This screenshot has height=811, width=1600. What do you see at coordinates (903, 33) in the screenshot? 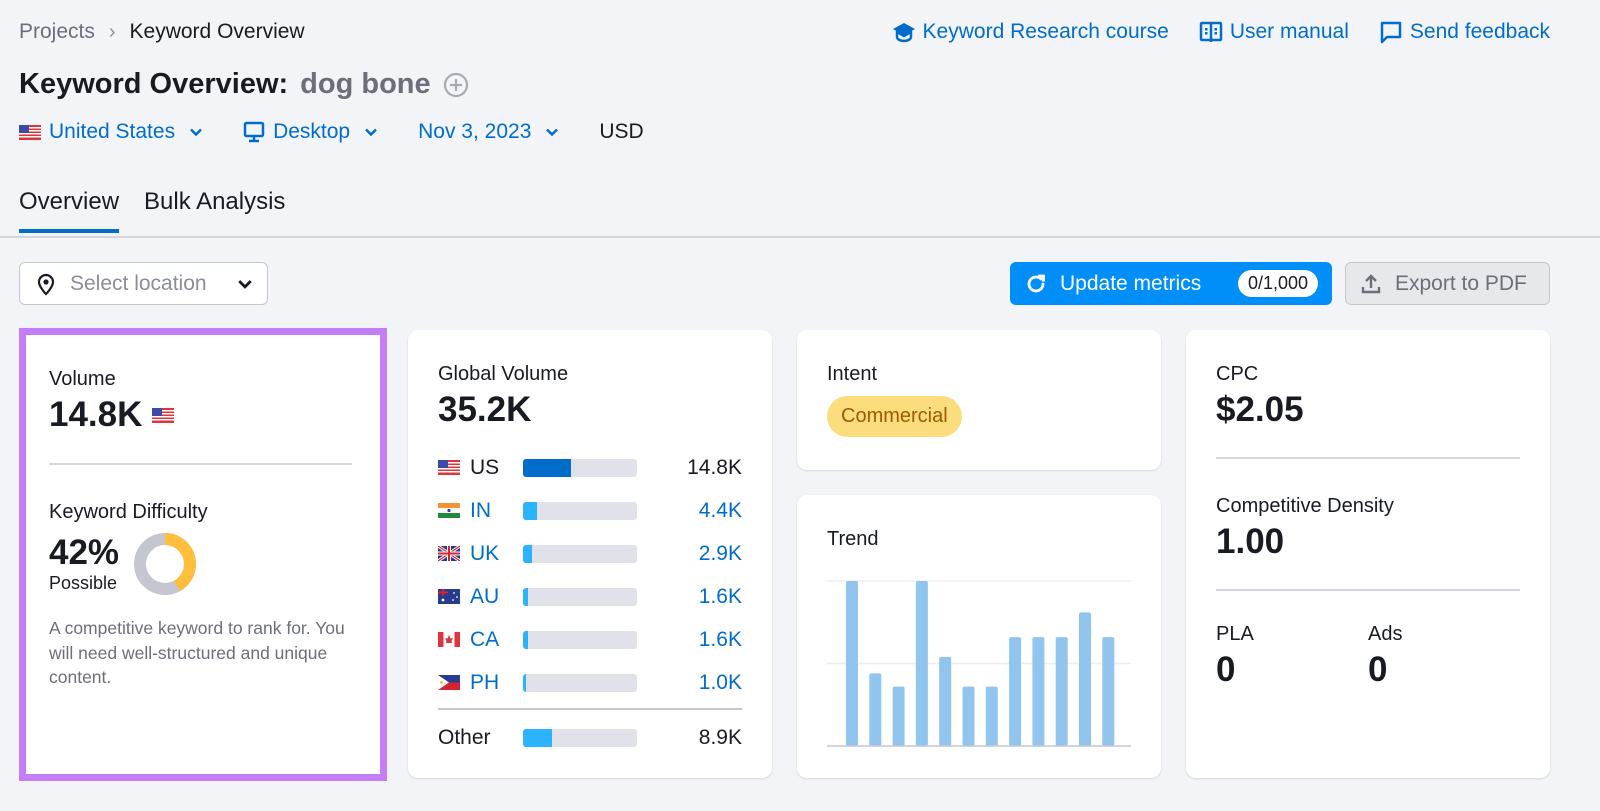
I see `graduation-cap-icon` at bounding box center [903, 33].